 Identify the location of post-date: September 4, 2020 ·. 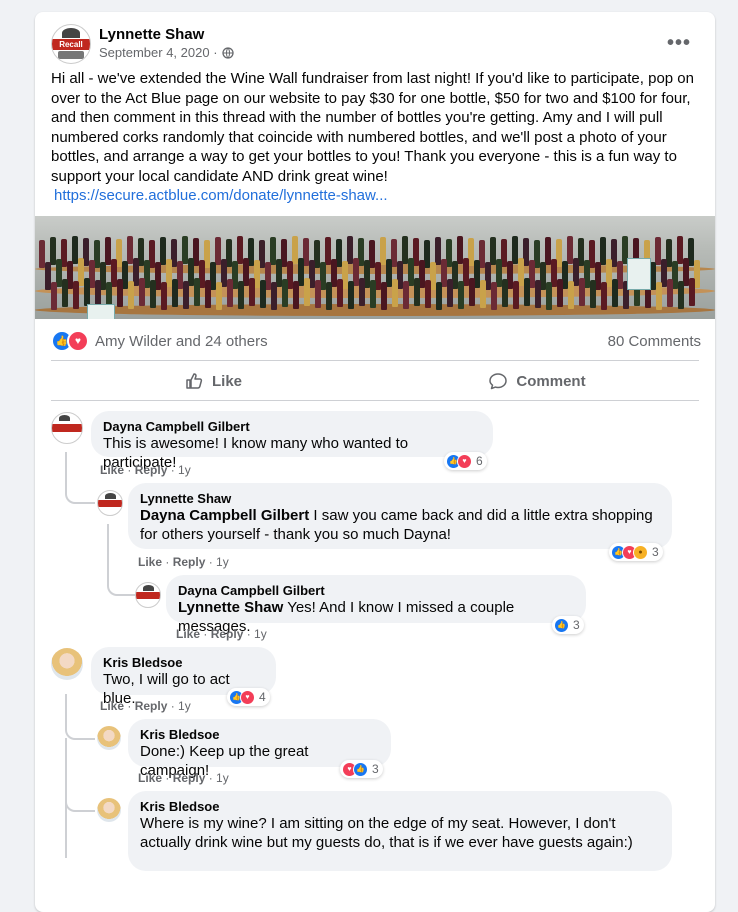
(158, 52).